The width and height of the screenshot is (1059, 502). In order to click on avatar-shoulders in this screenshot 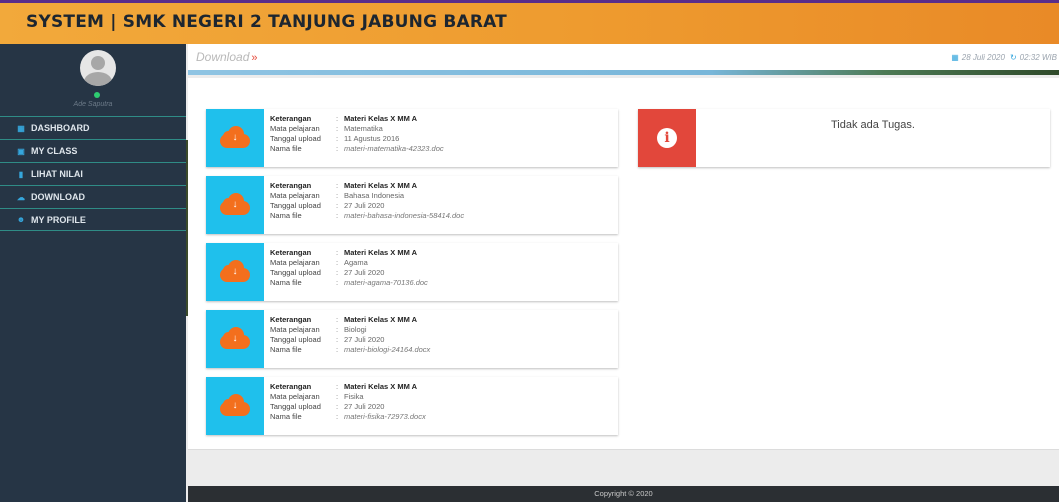, I will do `click(98, 79)`.